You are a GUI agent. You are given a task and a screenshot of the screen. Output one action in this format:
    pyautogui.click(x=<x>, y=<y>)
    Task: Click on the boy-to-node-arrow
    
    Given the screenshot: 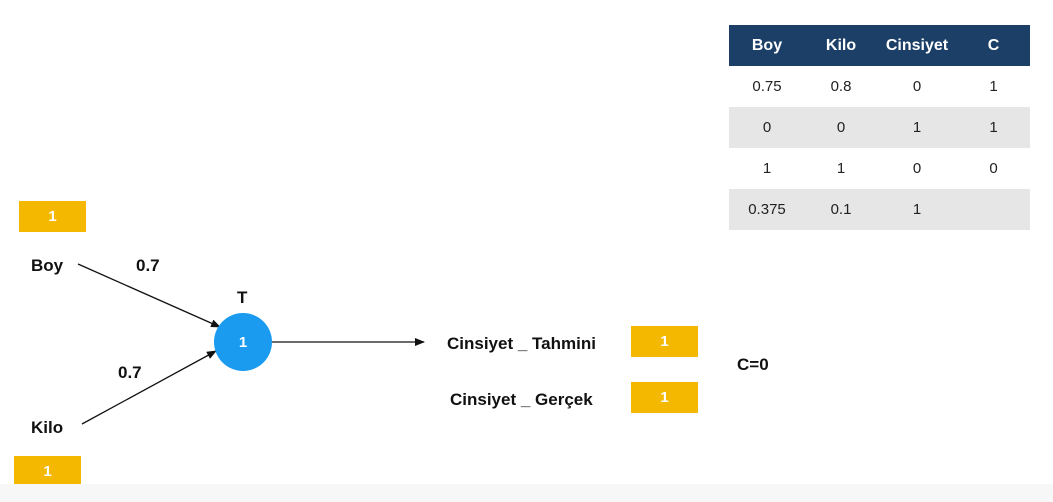 What is the action you would take?
    pyautogui.click(x=149, y=295)
    